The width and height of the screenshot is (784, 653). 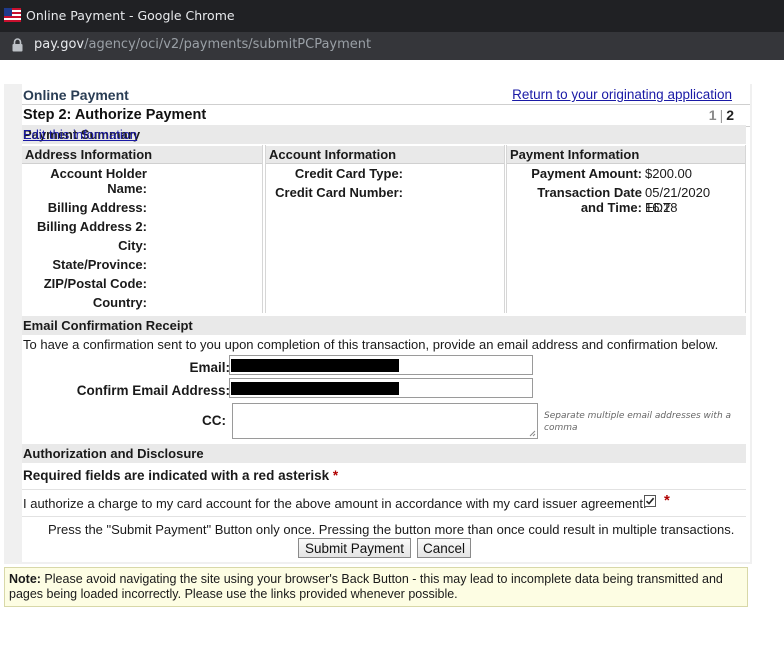 I want to click on cancel-button: Cancel, so click(x=444, y=548).